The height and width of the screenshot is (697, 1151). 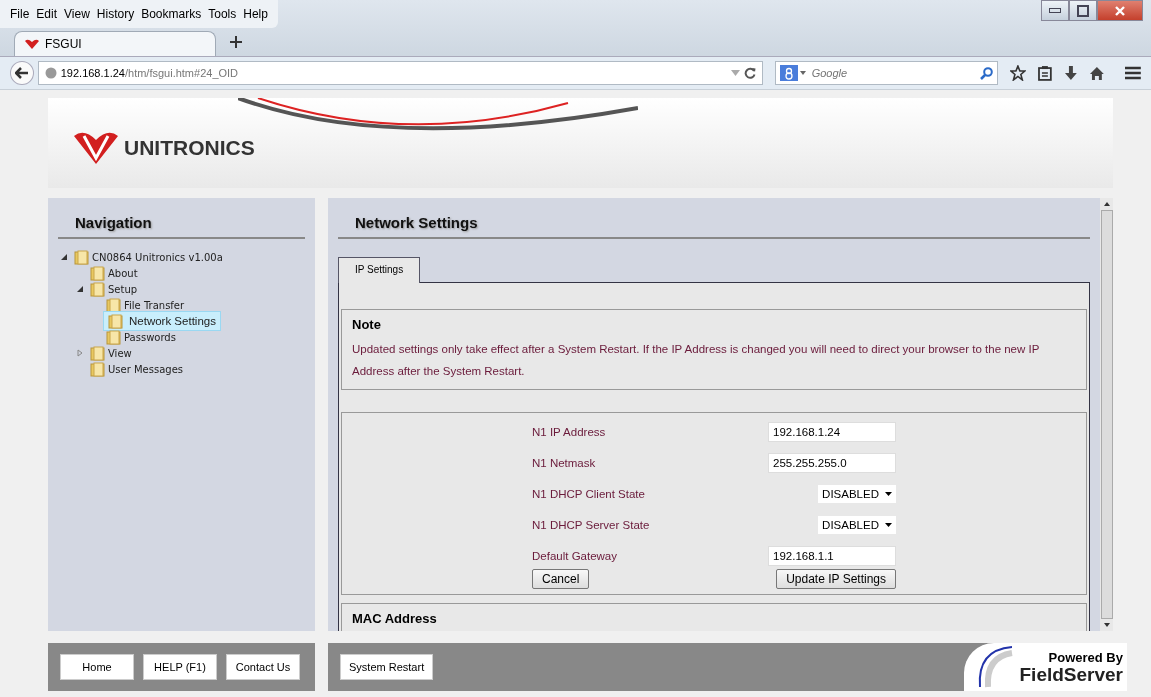 I want to click on footer-button: Contact Us, so click(x=263, y=667).